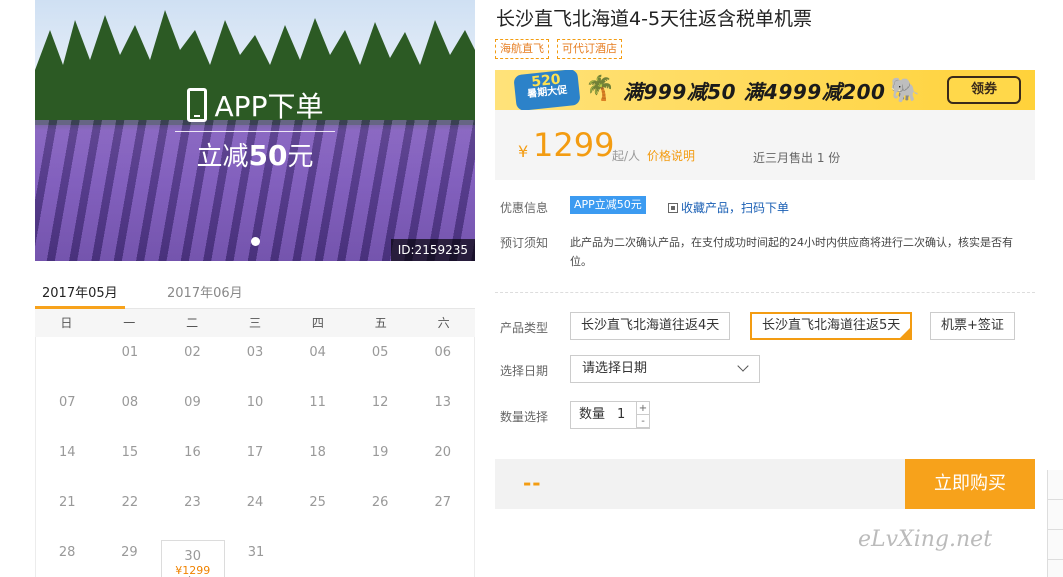 Image resolution: width=1063 pixels, height=577 pixels. I want to click on app-promo-overlay: APP下单 立减50元, so click(255, 129).